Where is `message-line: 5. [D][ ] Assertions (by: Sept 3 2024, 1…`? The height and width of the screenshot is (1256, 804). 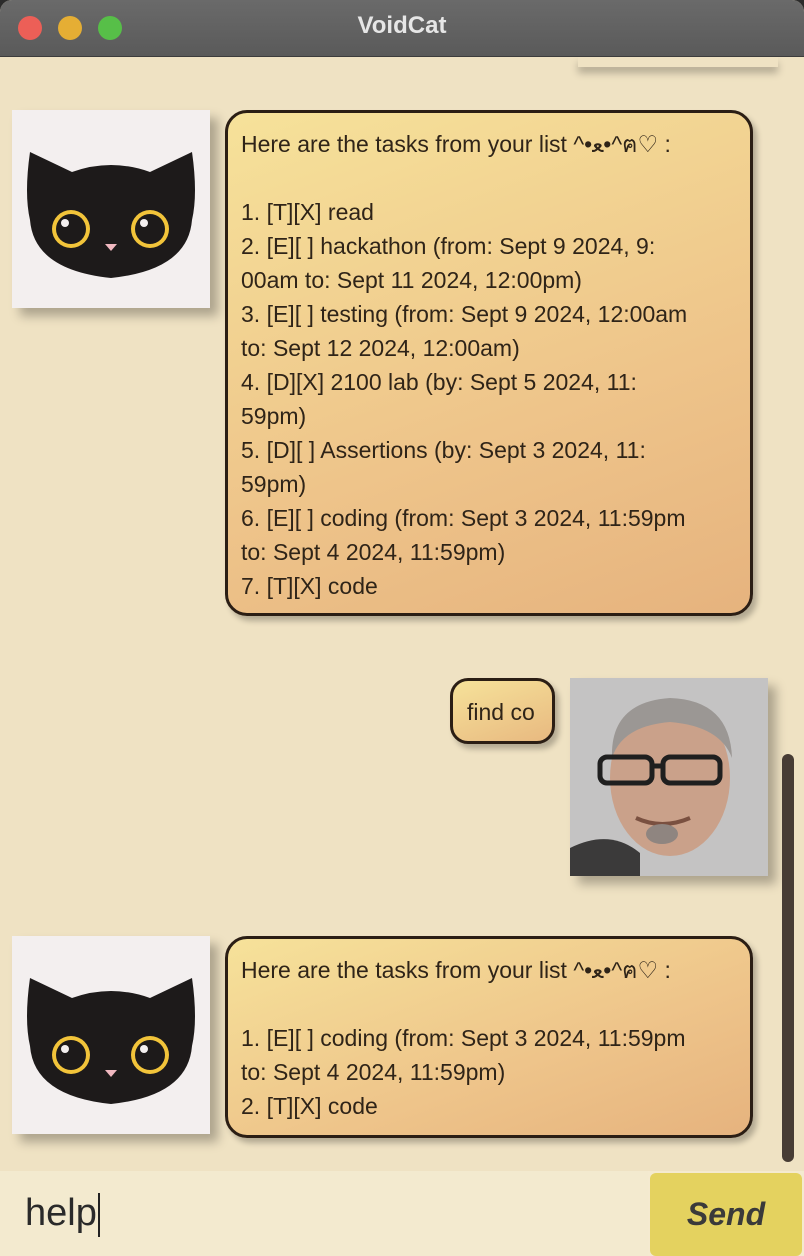
message-line: 5. [D][ ] Assertions (by: Sept 3 2024, 1… is located at coordinates (443, 450).